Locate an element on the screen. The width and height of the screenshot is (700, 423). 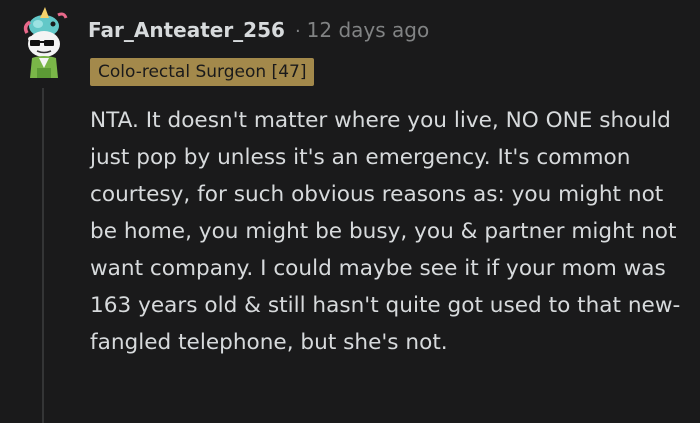
comment-meta: Far_Anteater_256 · 12 days ago is located at coordinates (258, 30).